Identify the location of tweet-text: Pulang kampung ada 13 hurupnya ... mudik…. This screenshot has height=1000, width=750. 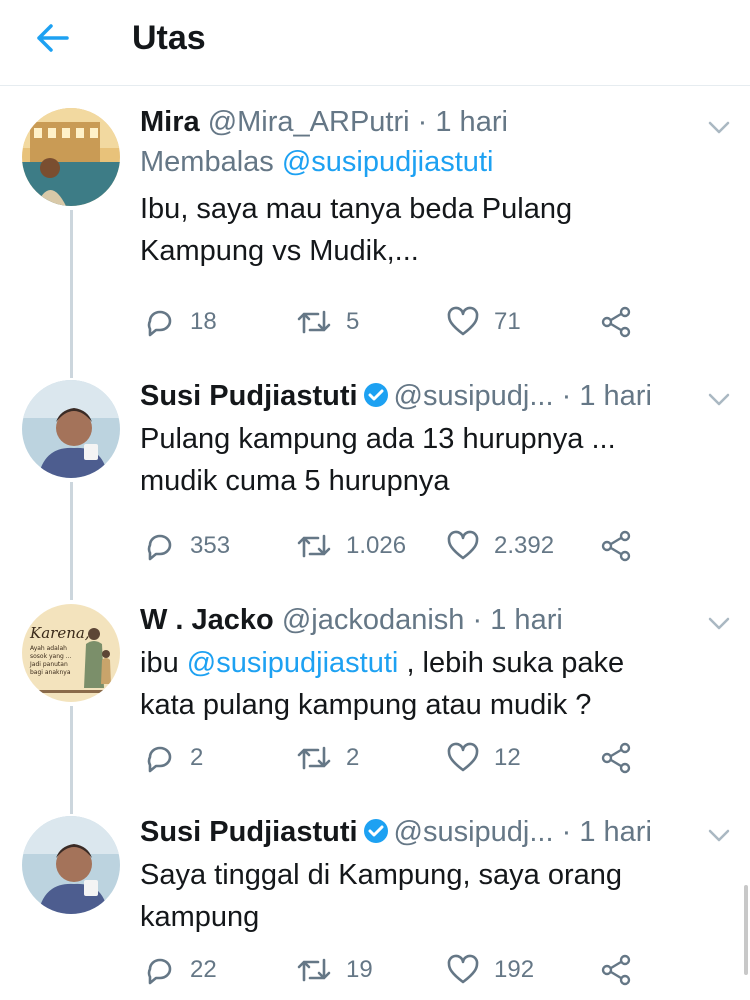
(420, 460).